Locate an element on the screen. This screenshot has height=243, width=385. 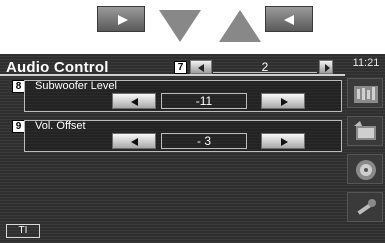
page-next-button is located at coordinates (326, 67).